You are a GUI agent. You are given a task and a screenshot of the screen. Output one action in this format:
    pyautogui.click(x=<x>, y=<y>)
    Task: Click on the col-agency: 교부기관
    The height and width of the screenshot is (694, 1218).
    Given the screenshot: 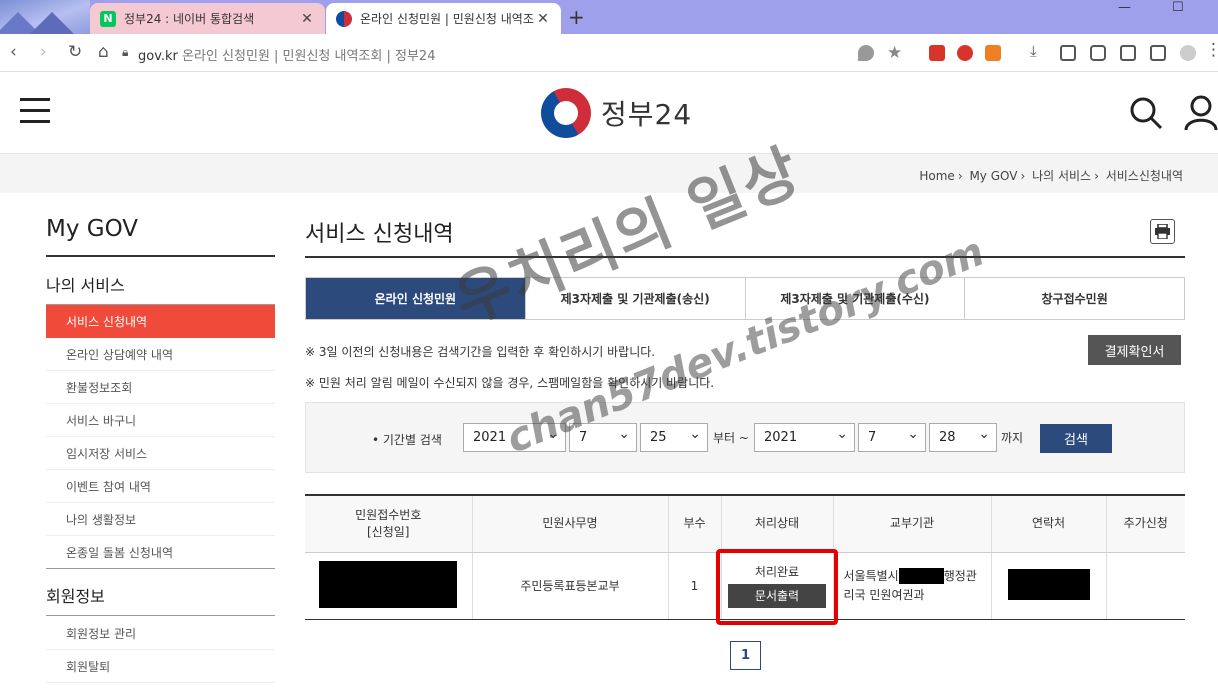 What is the action you would take?
    pyautogui.click(x=912, y=523)
    